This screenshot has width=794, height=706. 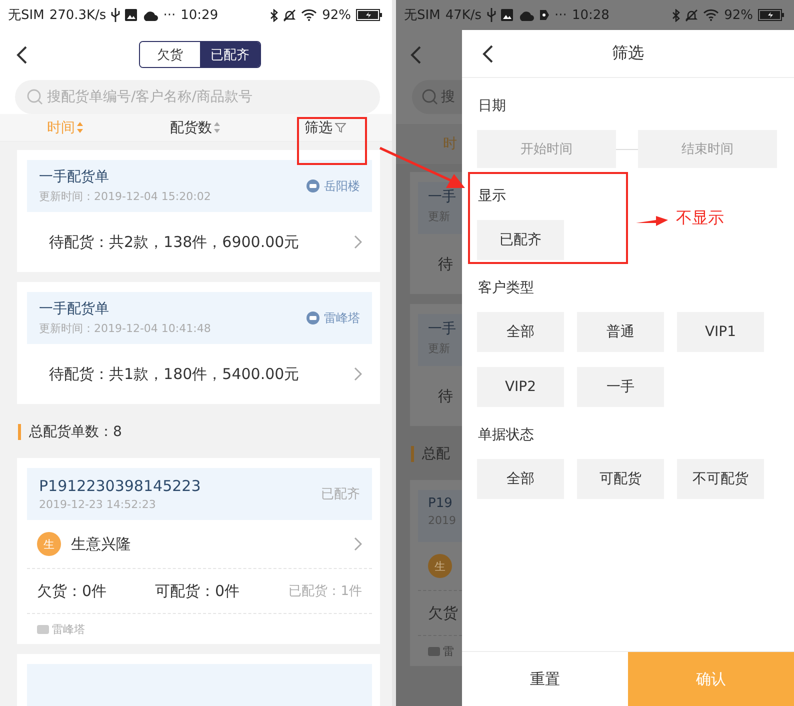 I want to click on updated-time: 更新时间：2019-12-04 15:20:02, so click(x=125, y=196).